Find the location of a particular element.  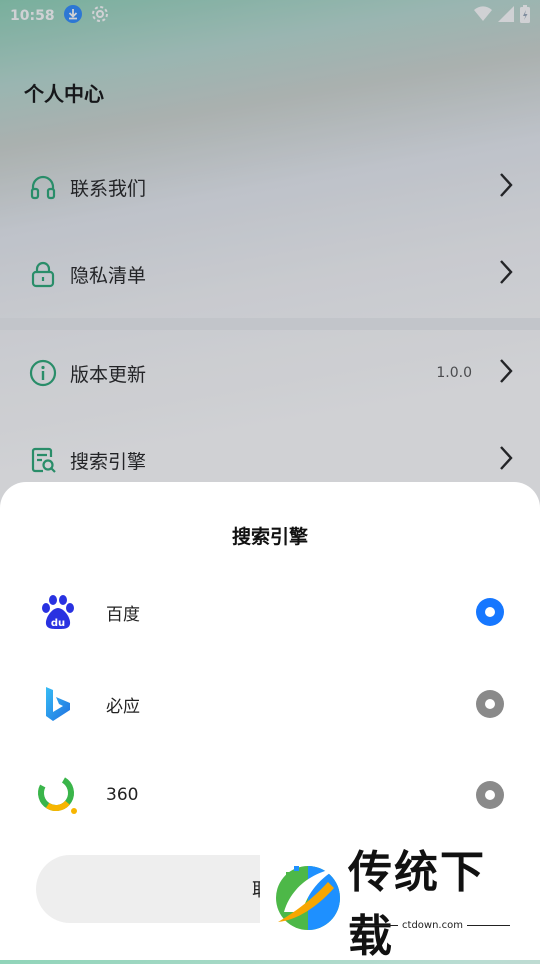

engine-name: 360 is located at coordinates (122, 795).